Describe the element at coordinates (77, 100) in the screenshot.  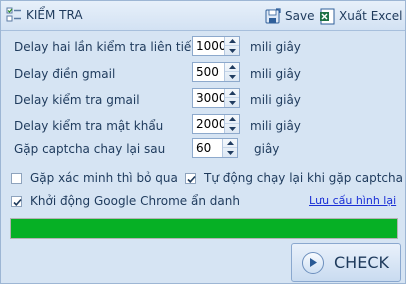
I see `delay-check-gmail-label: Delay kiểm tra gmail` at that location.